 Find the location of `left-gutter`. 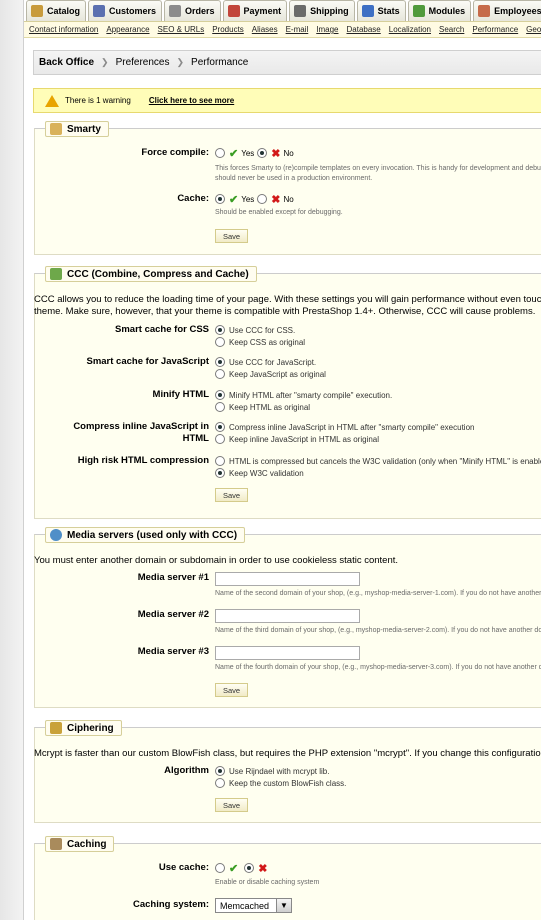

left-gutter is located at coordinates (12, 460).